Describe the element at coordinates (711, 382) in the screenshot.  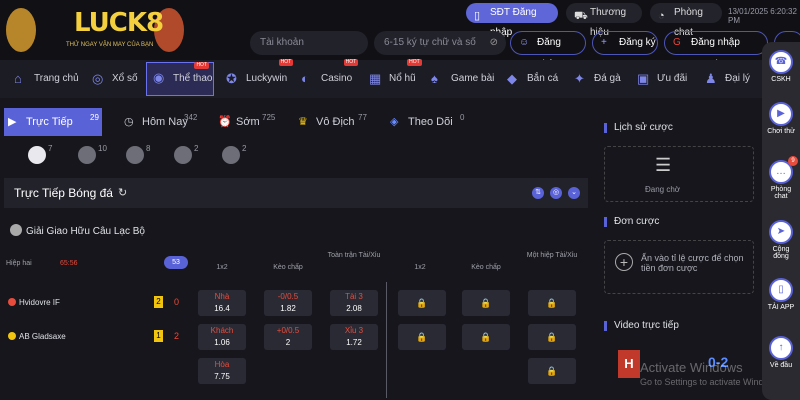
I see `windows-activation-hint: Go to Settings to activate Windows.` at that location.